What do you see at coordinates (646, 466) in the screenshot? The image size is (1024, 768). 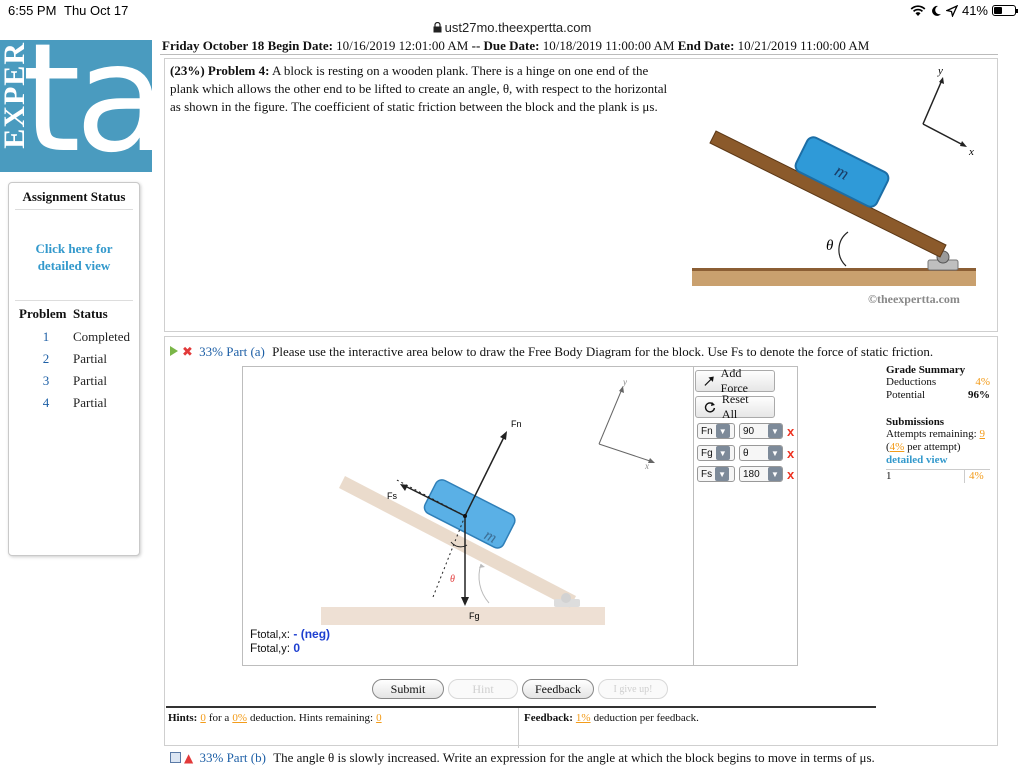 I see `fbd-axis-x: x` at bounding box center [646, 466].